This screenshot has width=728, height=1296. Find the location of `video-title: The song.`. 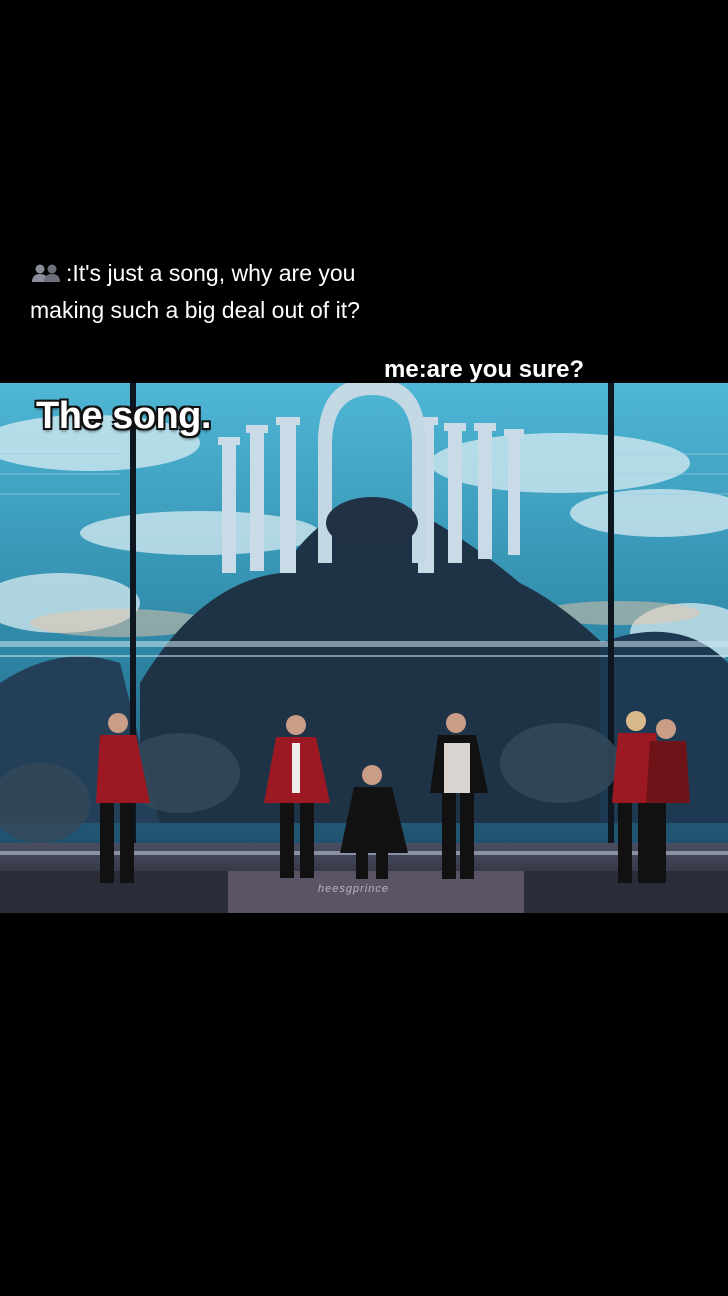

video-title: The song. is located at coordinates (123, 416).